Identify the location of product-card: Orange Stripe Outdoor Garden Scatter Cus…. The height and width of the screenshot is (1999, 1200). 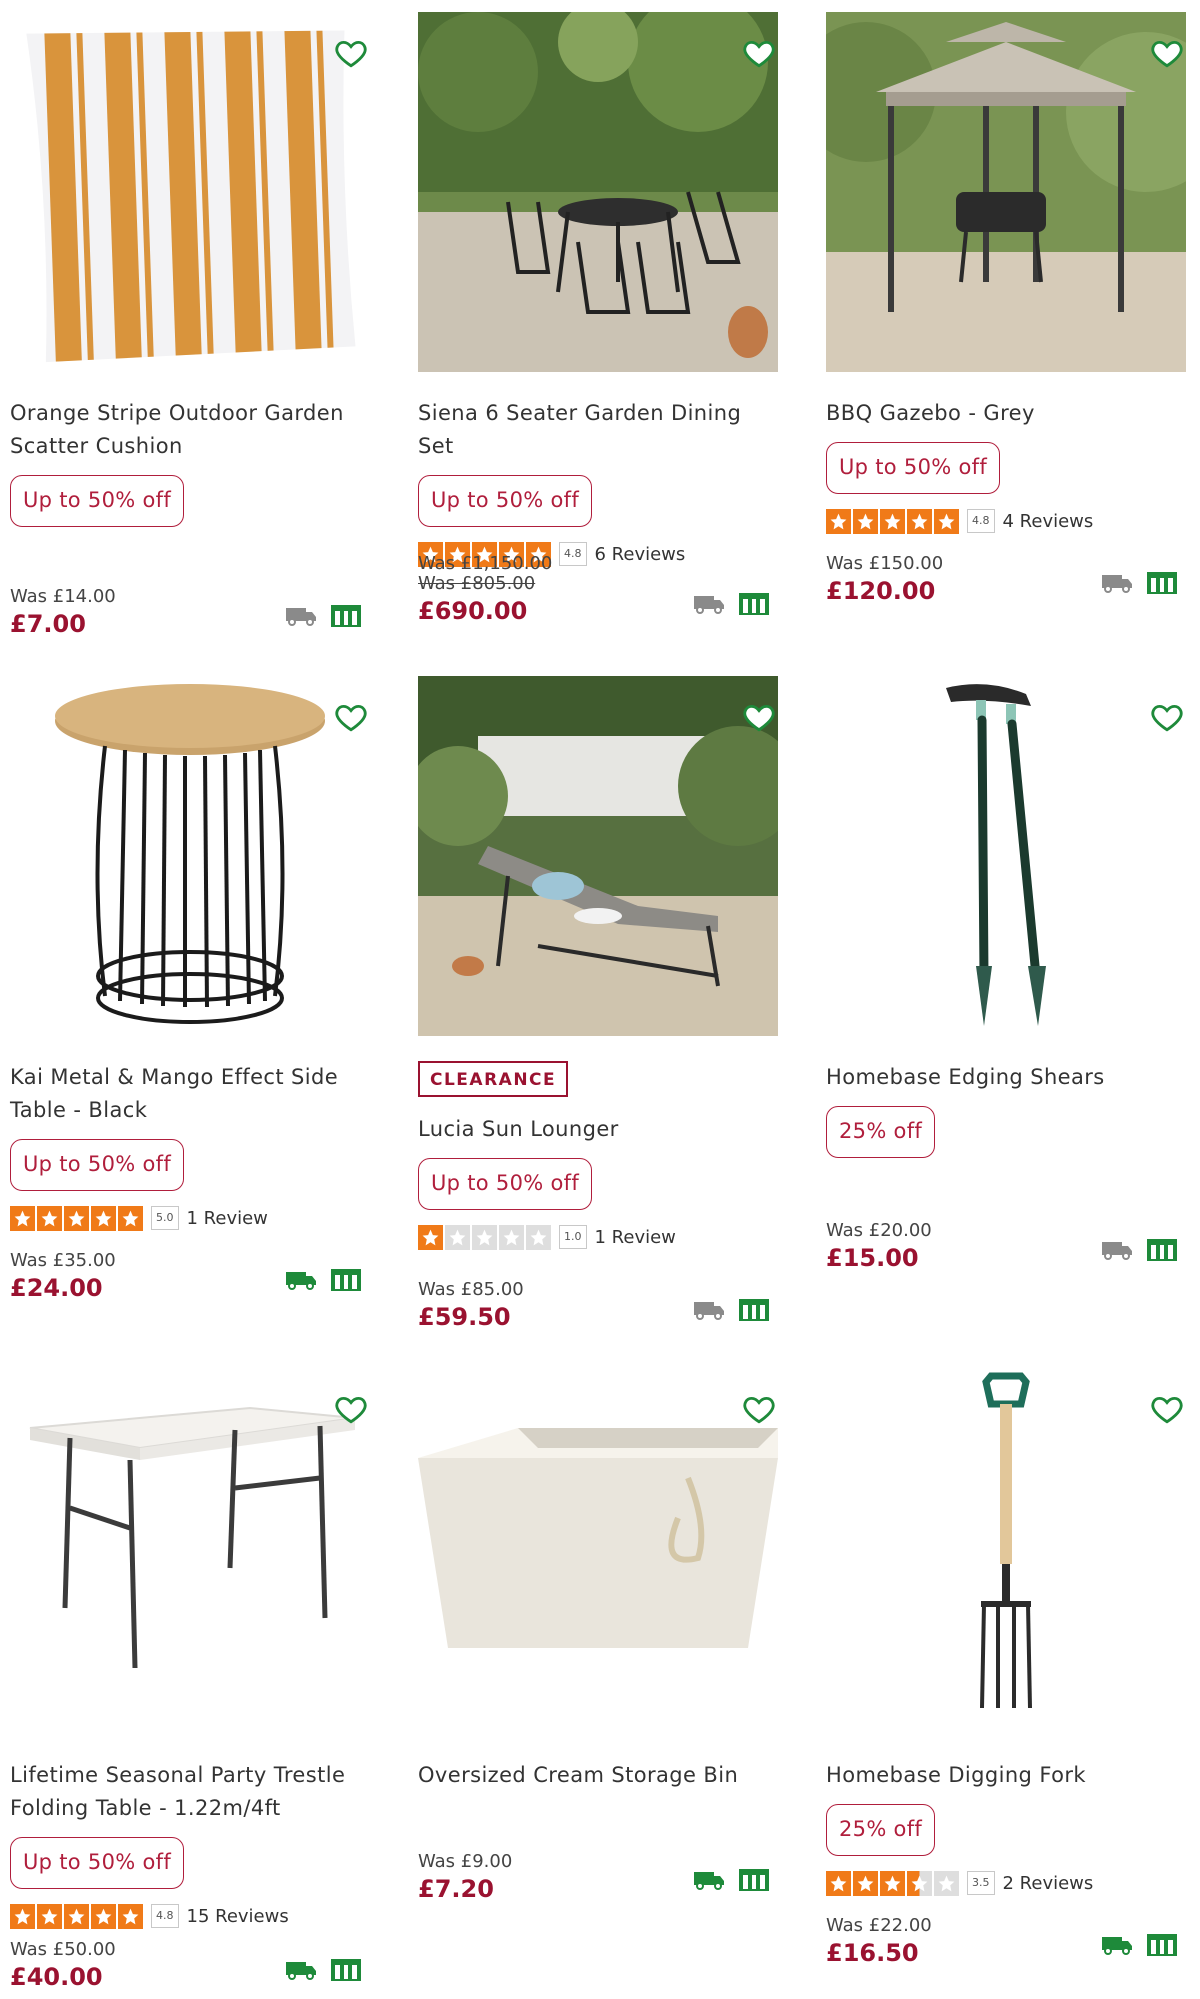
(195, 342).